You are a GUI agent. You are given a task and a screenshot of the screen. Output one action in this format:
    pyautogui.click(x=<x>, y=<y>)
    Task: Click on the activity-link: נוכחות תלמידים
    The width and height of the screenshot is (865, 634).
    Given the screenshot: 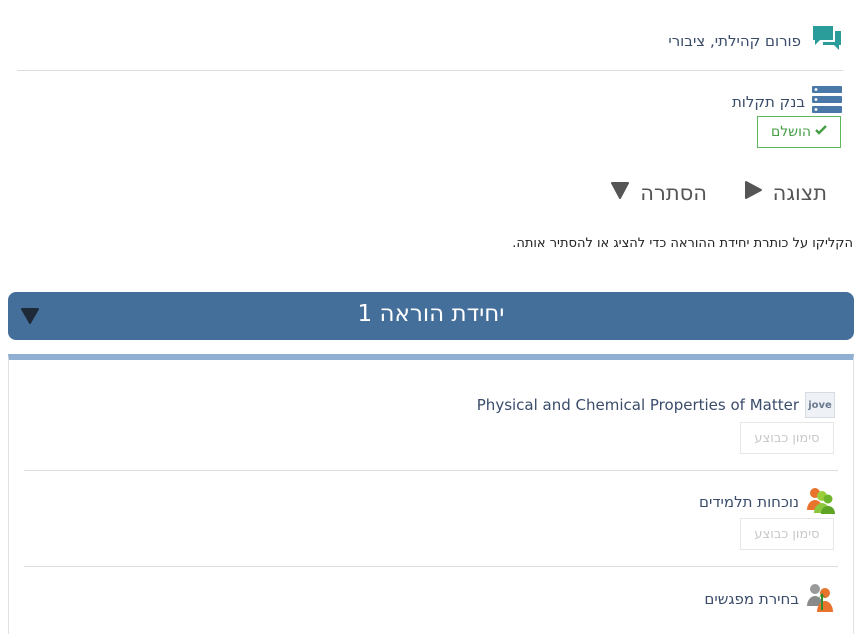 What is the action you would take?
    pyautogui.click(x=749, y=502)
    